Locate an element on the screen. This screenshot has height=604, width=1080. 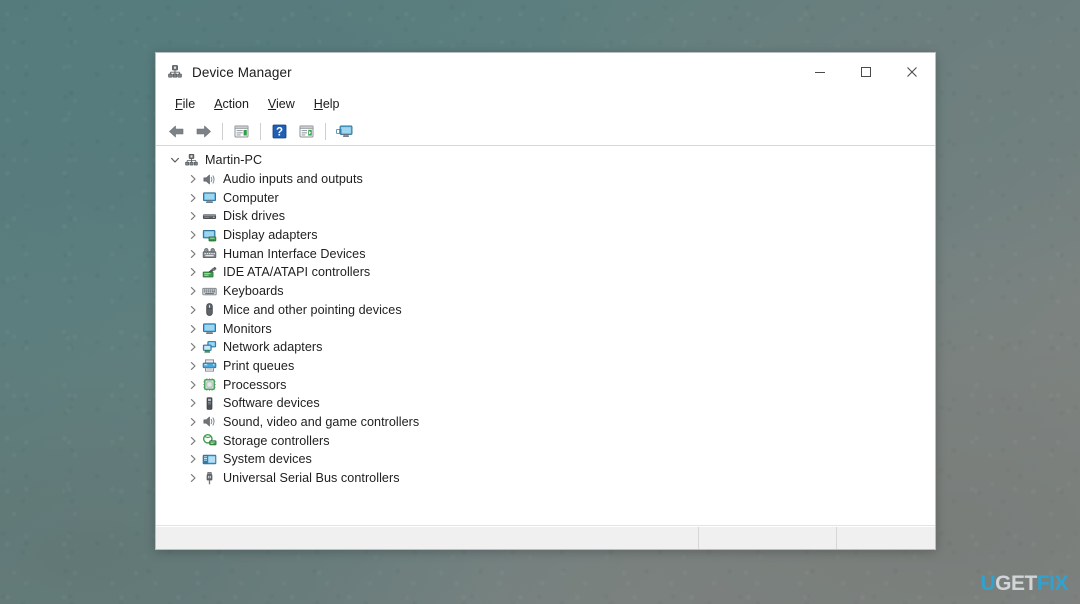
tree-node-sound-video-and-game-controllers: Sound, video and game controllers is located at coordinates (560, 422).